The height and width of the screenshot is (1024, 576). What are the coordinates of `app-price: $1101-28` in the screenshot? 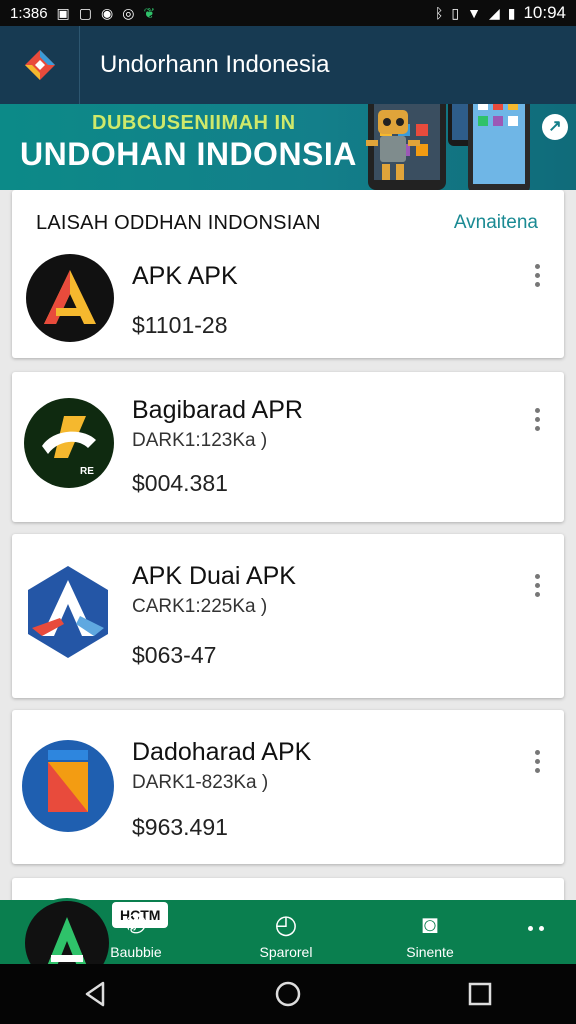 It's located at (180, 325).